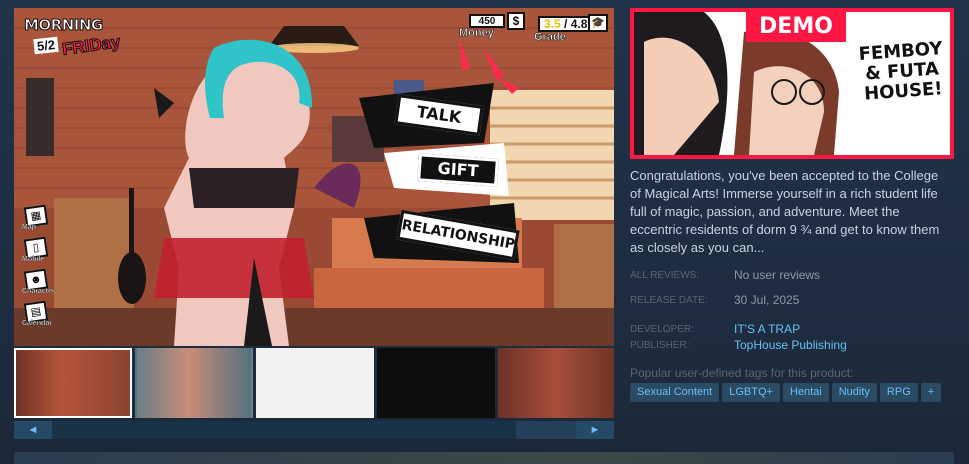 This screenshot has width=969, height=464. I want to click on scroll-handle, so click(546, 430).